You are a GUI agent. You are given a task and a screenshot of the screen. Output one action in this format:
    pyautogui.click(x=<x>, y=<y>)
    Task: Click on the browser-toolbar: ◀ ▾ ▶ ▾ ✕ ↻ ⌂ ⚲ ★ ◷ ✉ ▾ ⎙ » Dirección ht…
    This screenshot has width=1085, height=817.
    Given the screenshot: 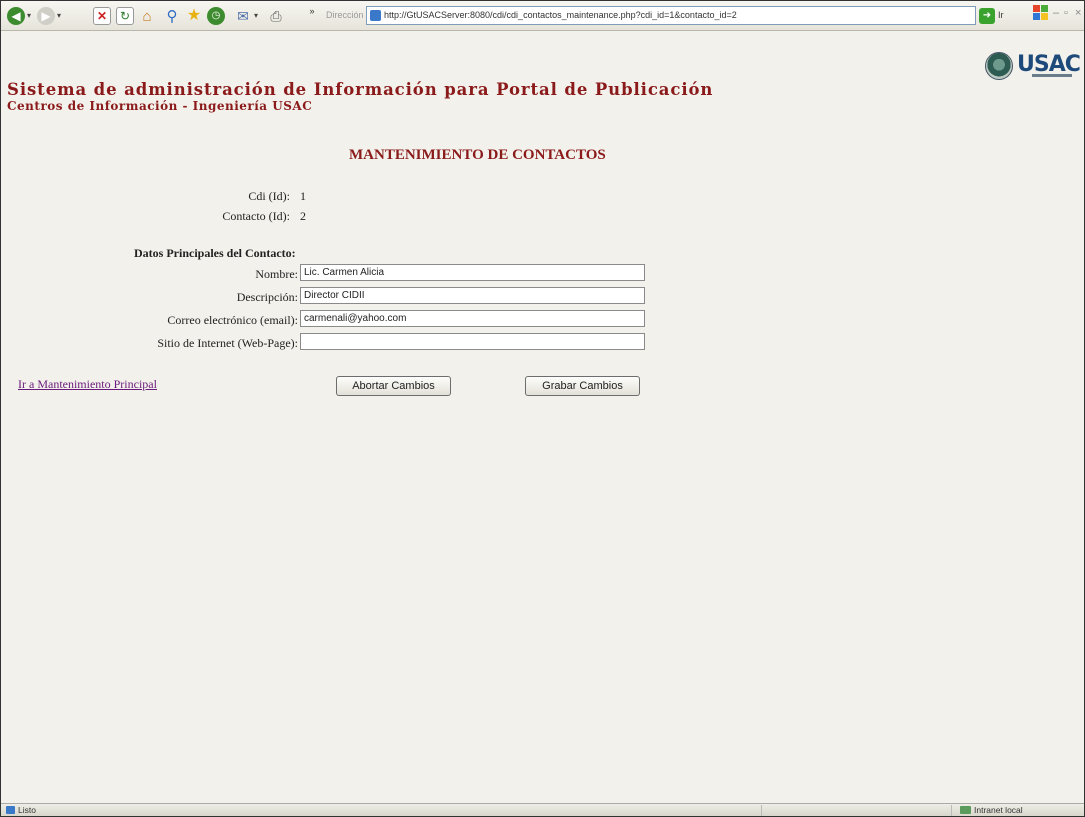 What is the action you would take?
    pyautogui.click(x=542, y=16)
    